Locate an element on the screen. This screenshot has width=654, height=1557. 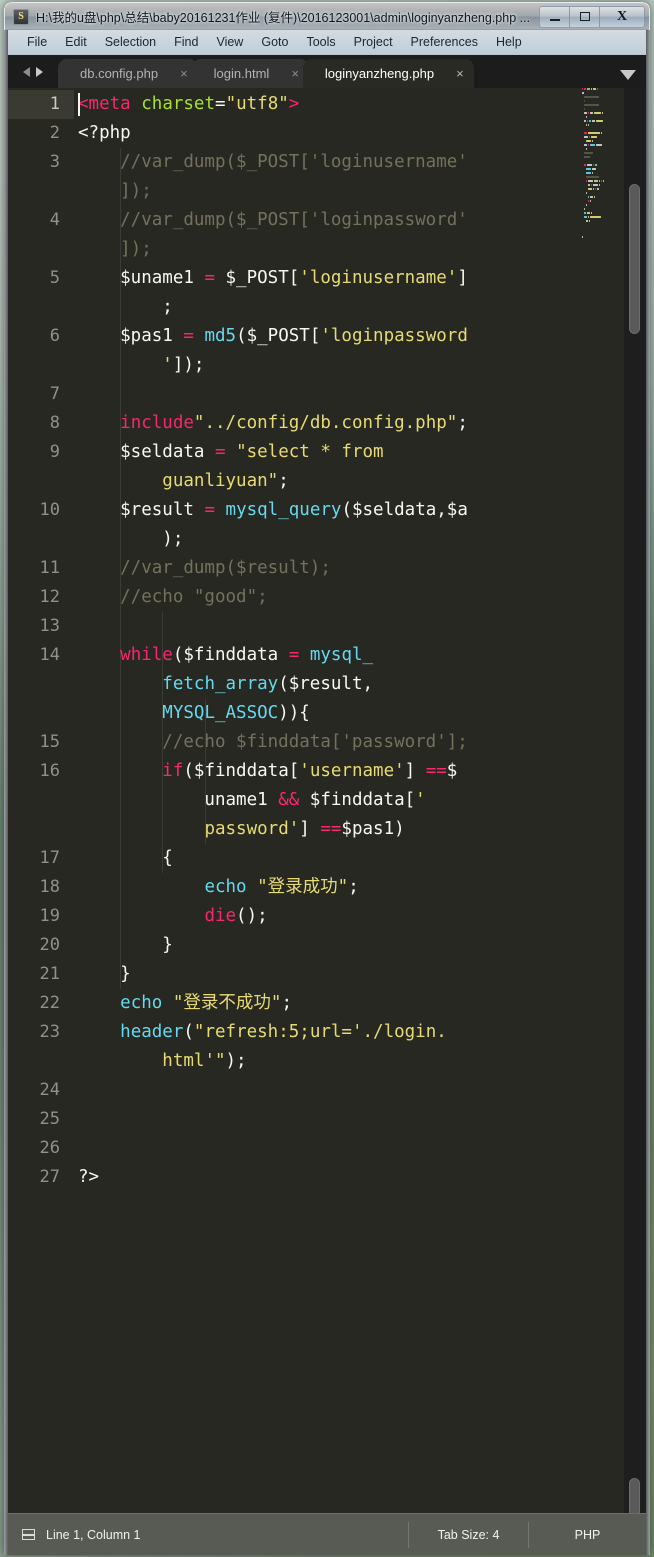
maximize-button is located at coordinates (584, 16).